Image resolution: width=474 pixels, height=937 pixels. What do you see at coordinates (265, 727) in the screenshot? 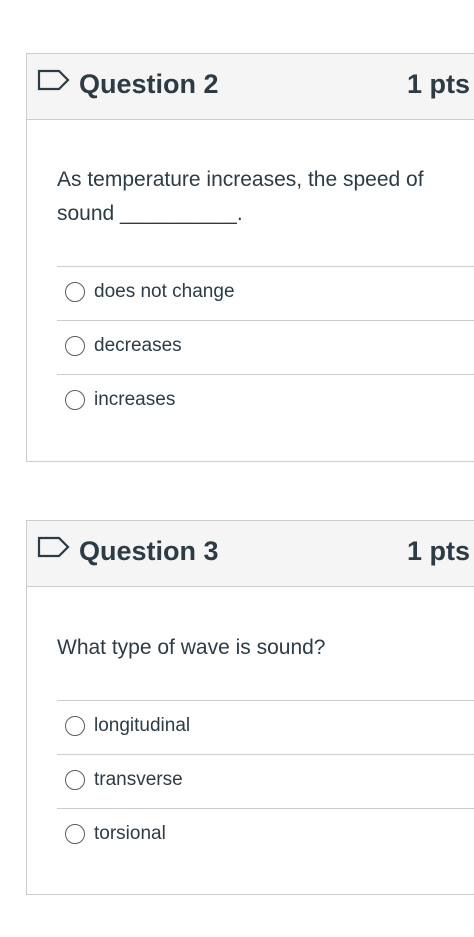
I see `answer-option: longitudinal` at bounding box center [265, 727].